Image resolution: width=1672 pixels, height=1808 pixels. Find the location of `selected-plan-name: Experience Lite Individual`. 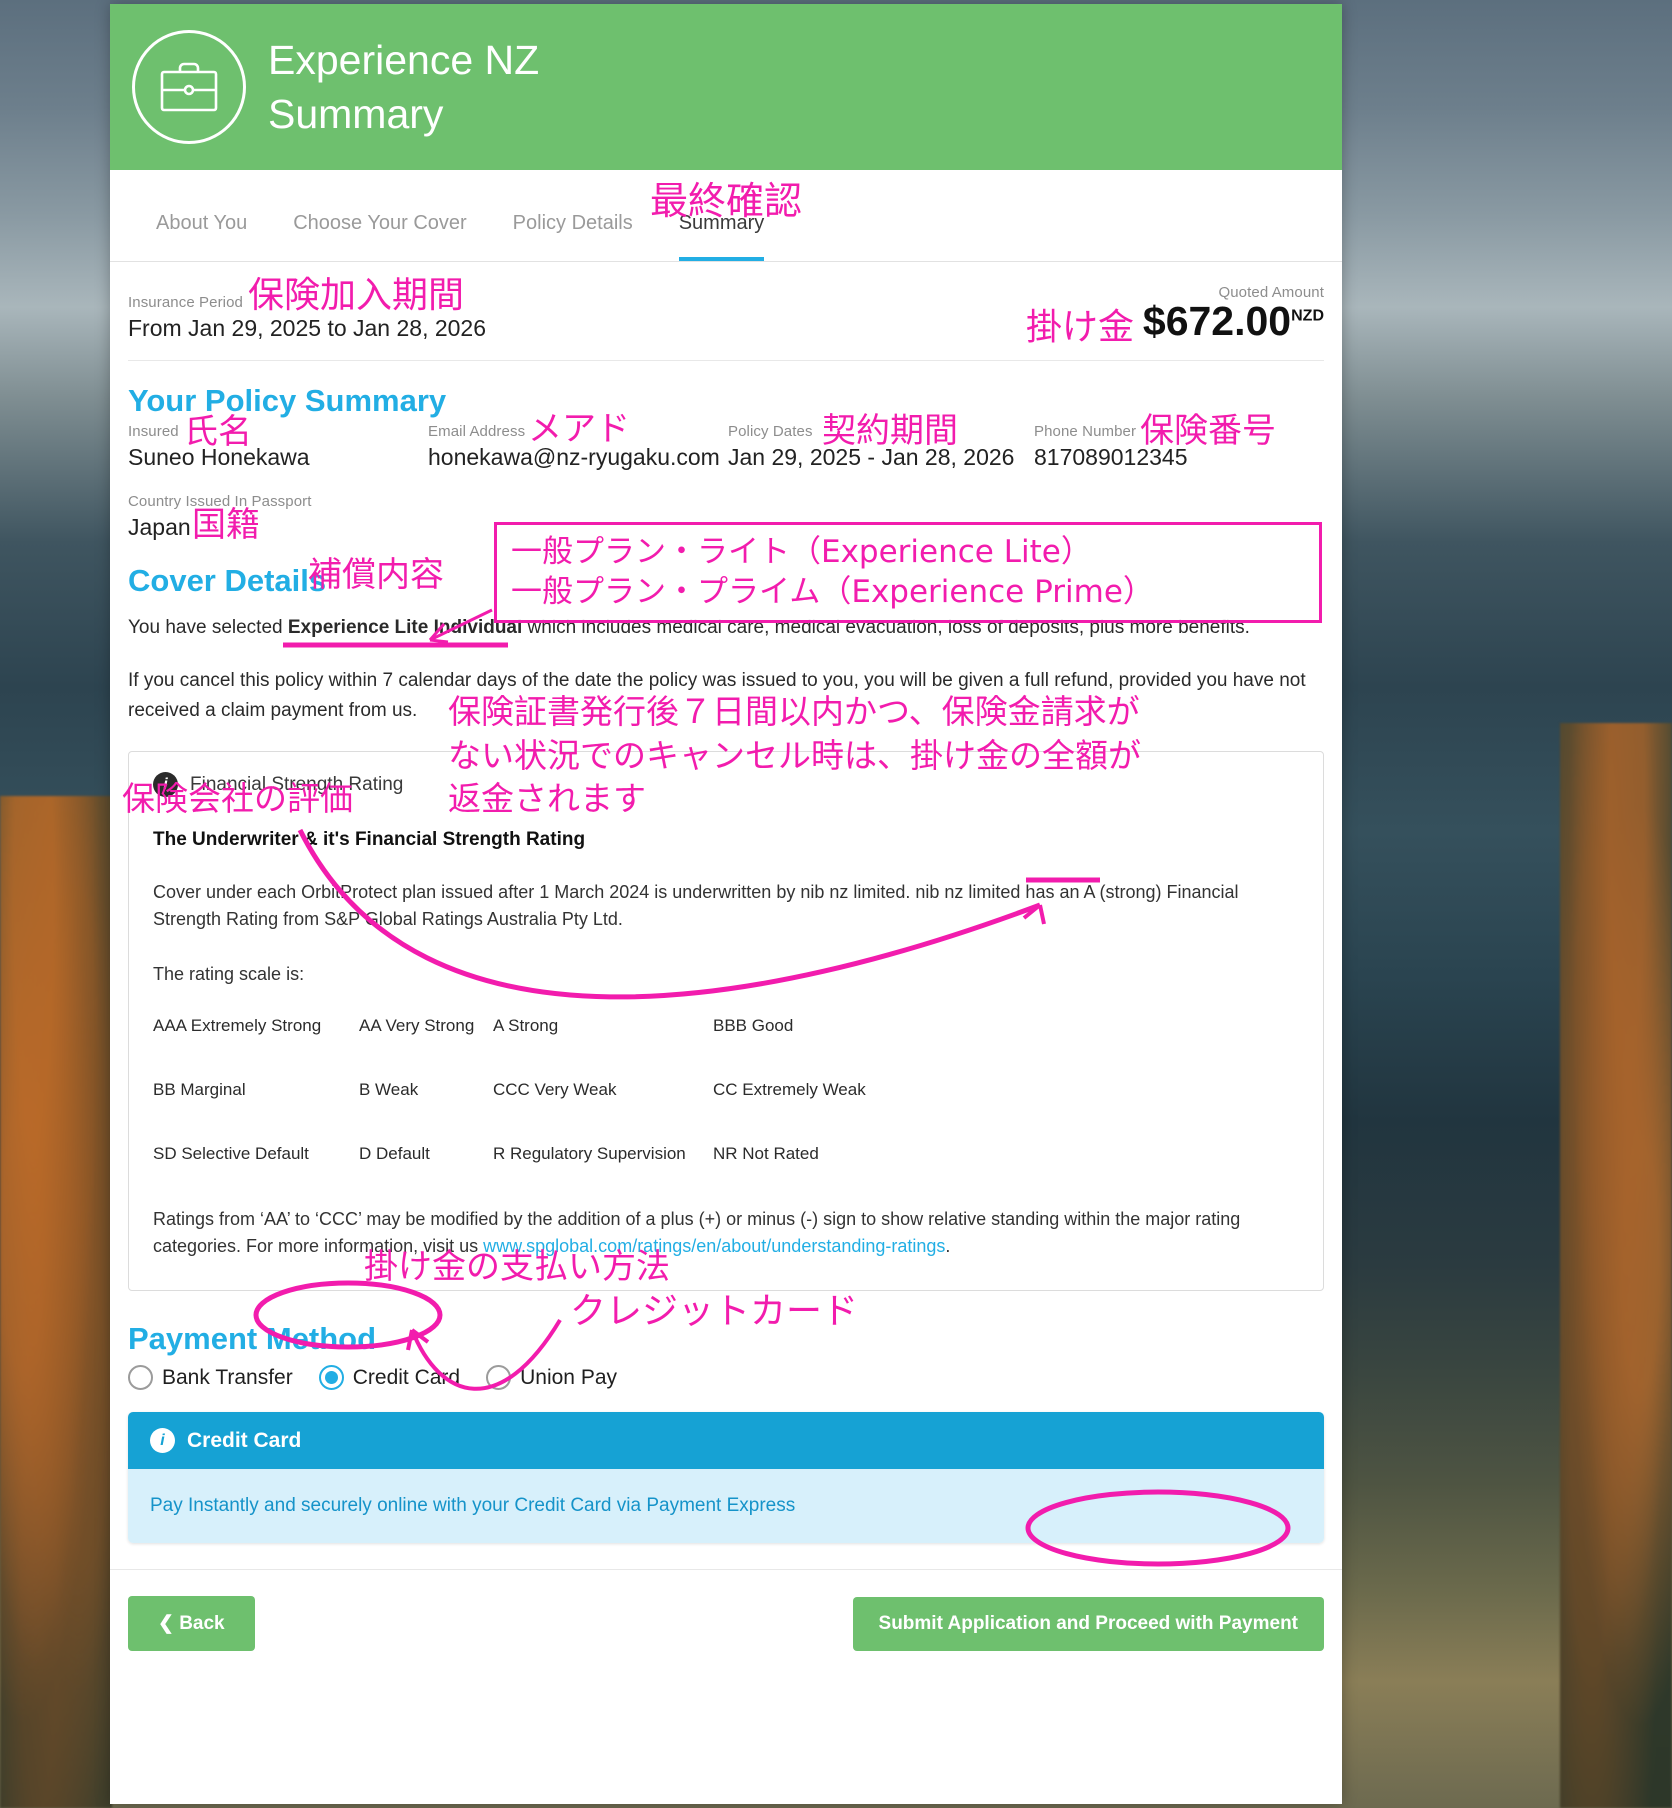

selected-plan-name: Experience Lite Individual is located at coordinates (405, 627).